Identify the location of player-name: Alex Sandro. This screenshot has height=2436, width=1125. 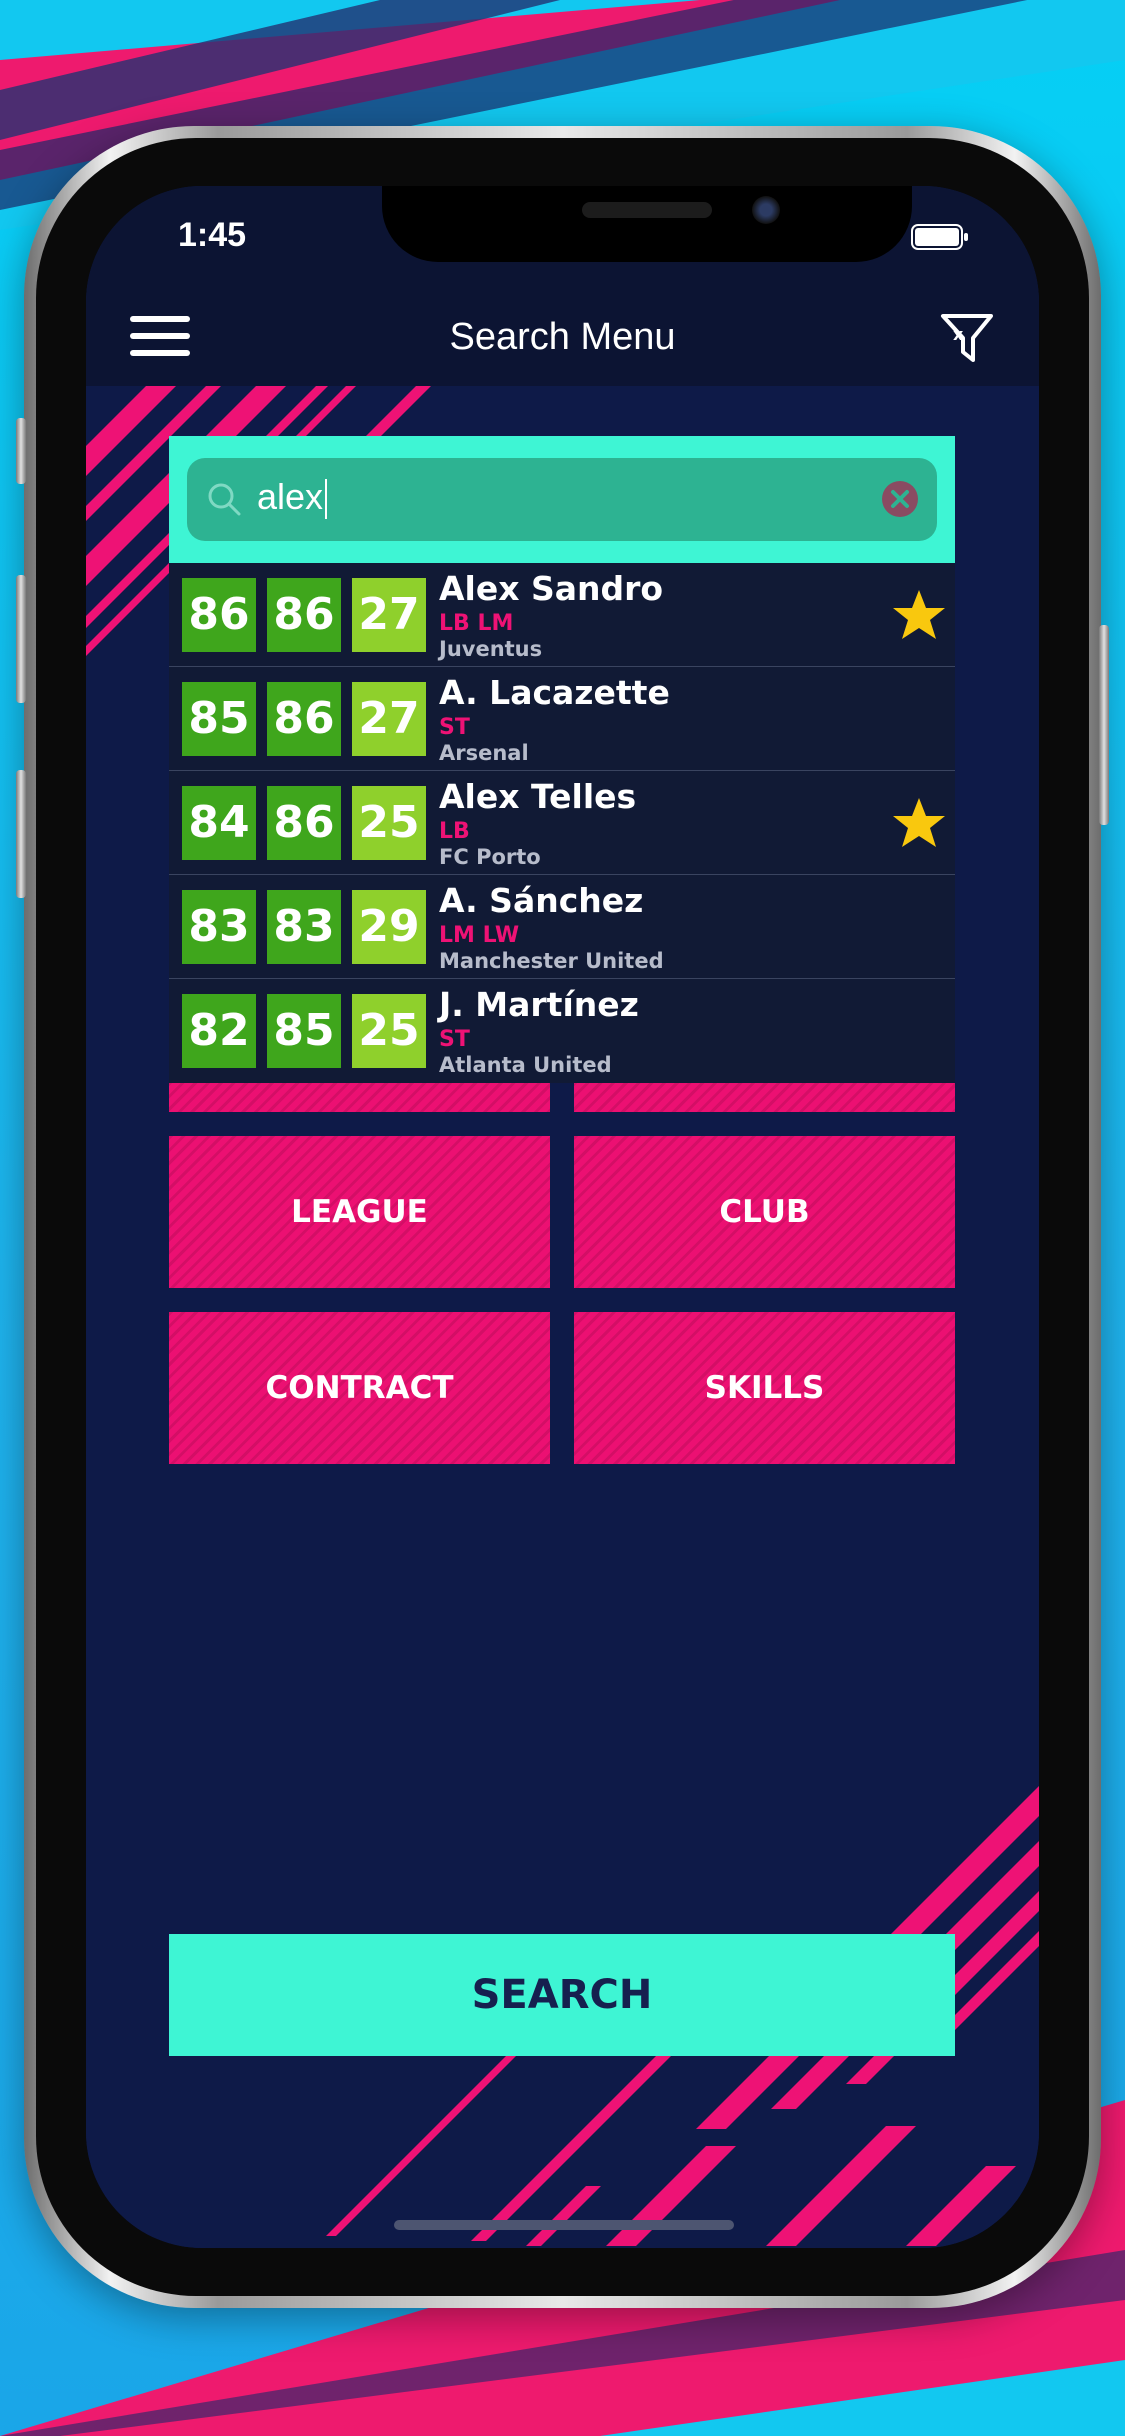
(551, 588).